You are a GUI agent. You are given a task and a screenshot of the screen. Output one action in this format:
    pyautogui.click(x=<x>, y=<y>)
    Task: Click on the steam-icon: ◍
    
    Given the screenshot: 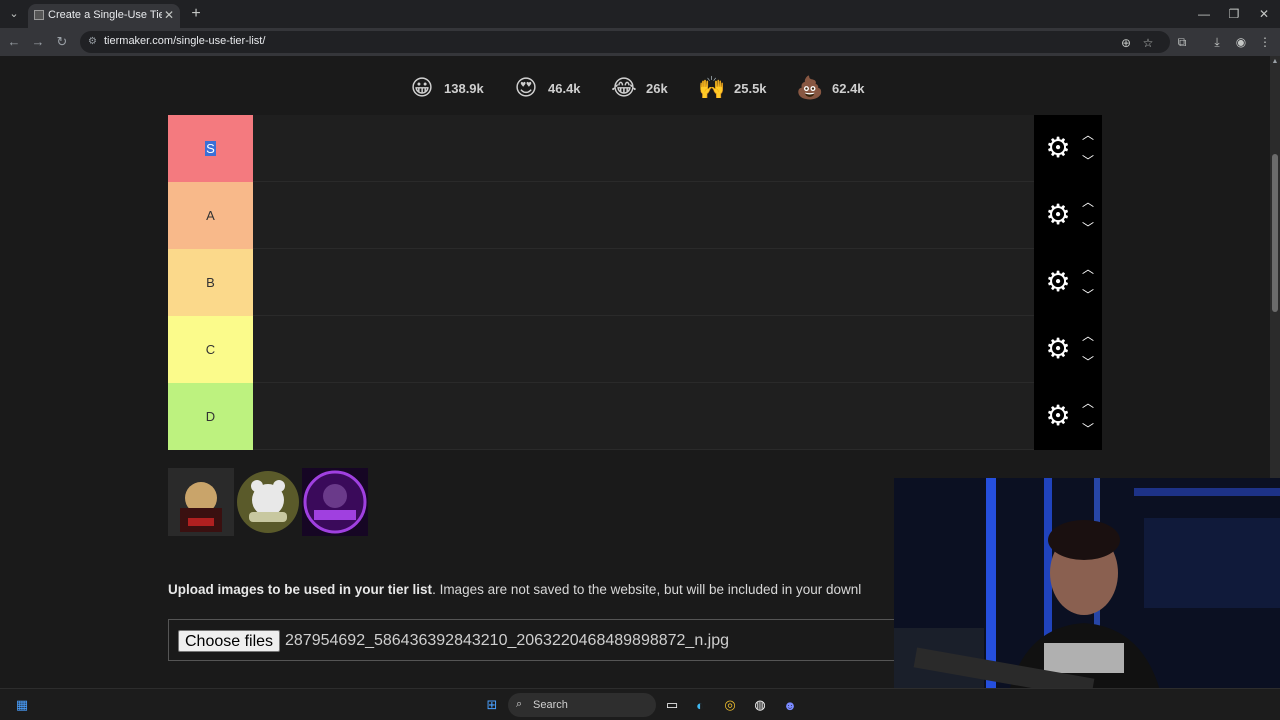 What is the action you would take?
    pyautogui.click(x=760, y=705)
    